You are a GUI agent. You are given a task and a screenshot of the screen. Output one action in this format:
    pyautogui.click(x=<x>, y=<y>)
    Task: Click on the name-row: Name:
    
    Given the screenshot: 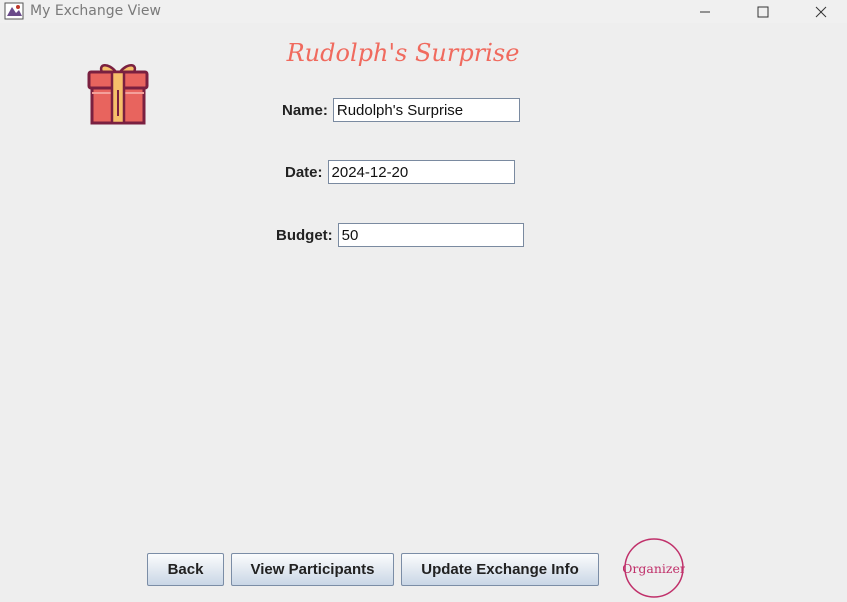 What is the action you would take?
    pyautogui.click(x=401, y=110)
    